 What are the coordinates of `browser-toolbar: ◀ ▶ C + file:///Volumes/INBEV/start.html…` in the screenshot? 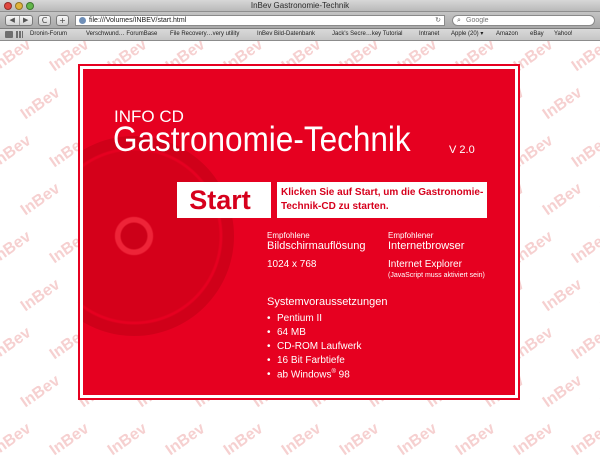 It's located at (300, 20).